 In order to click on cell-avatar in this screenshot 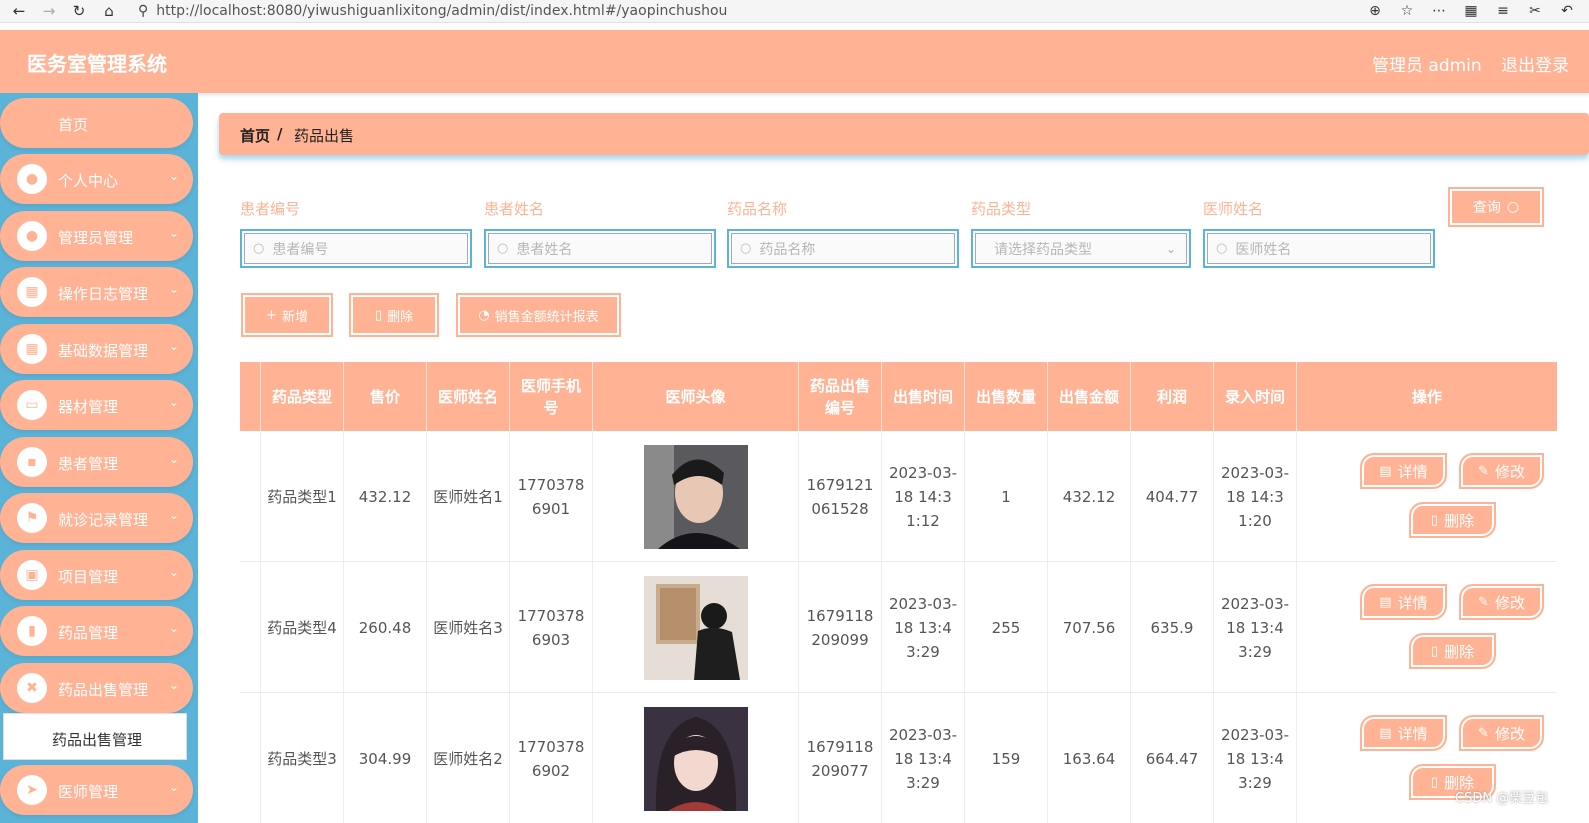, I will do `click(696, 496)`.